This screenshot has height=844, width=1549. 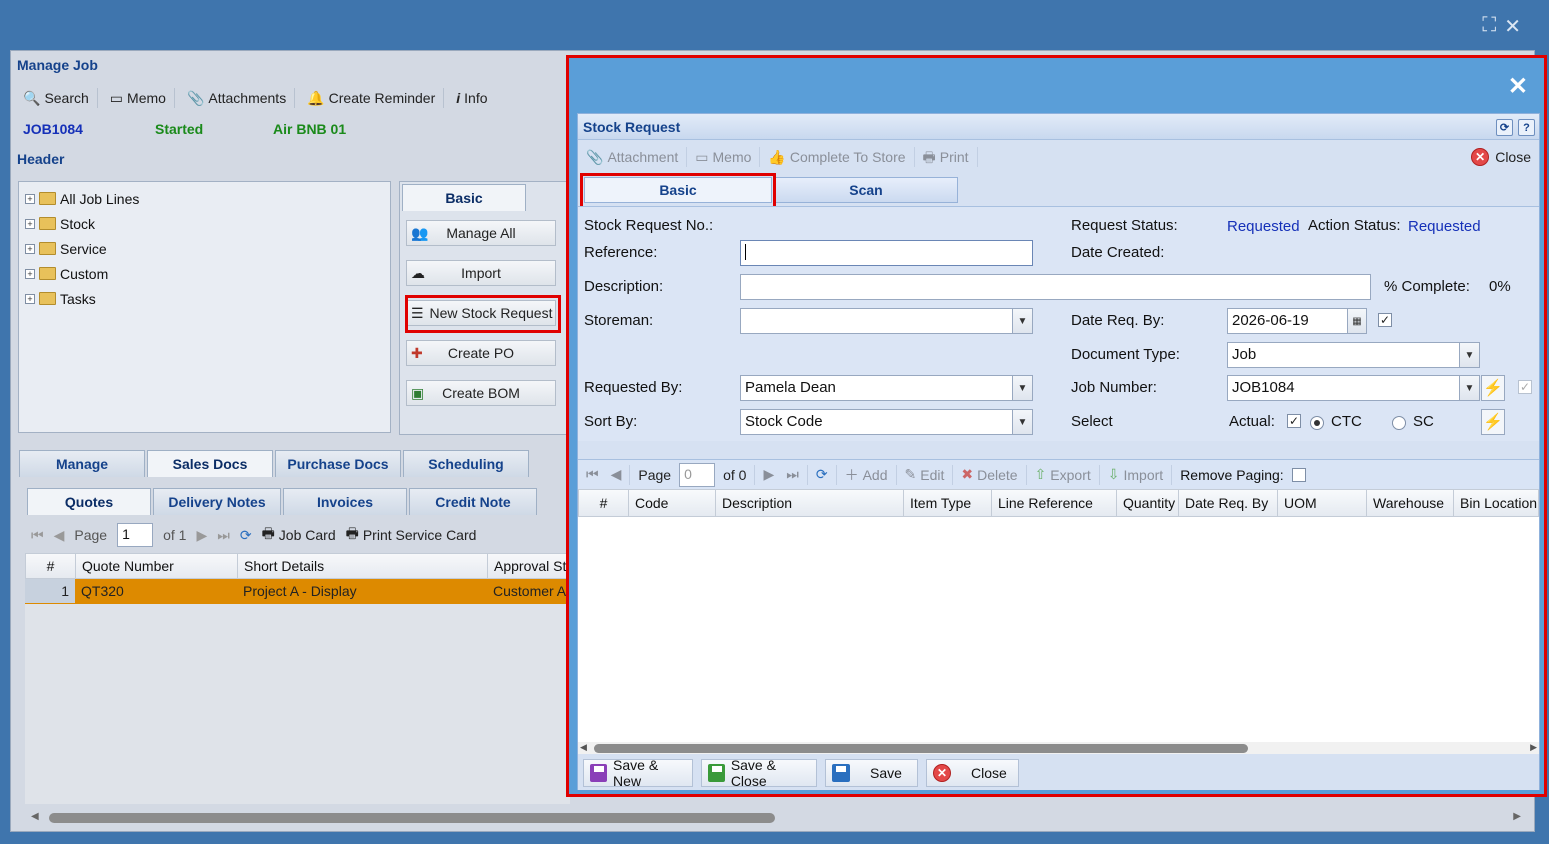 I want to click on page-number-input: 0, so click(x=697, y=474).